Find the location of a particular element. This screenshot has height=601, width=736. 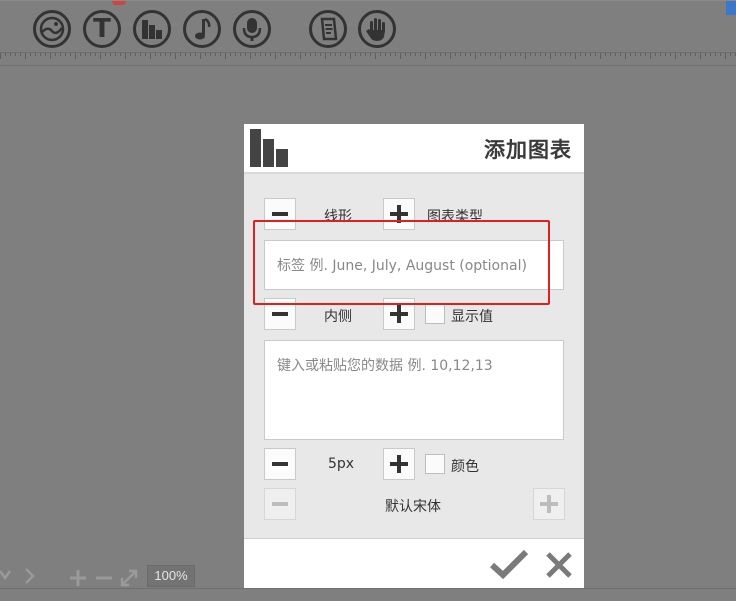

audio-tool-button is located at coordinates (252, 29).